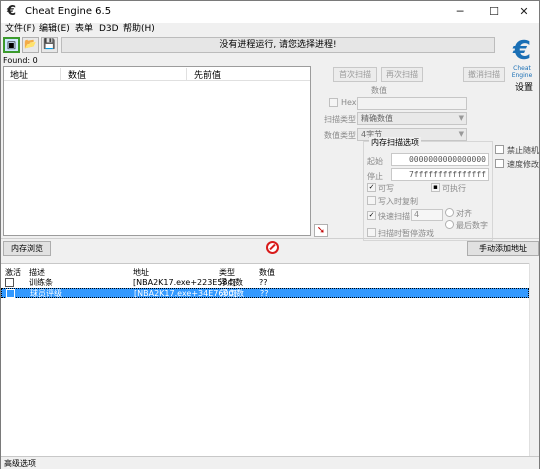 Image resolution: width=540 pixels, height=469 pixels. I want to click on memory-options-title: 内存扫描选项, so click(395, 142).